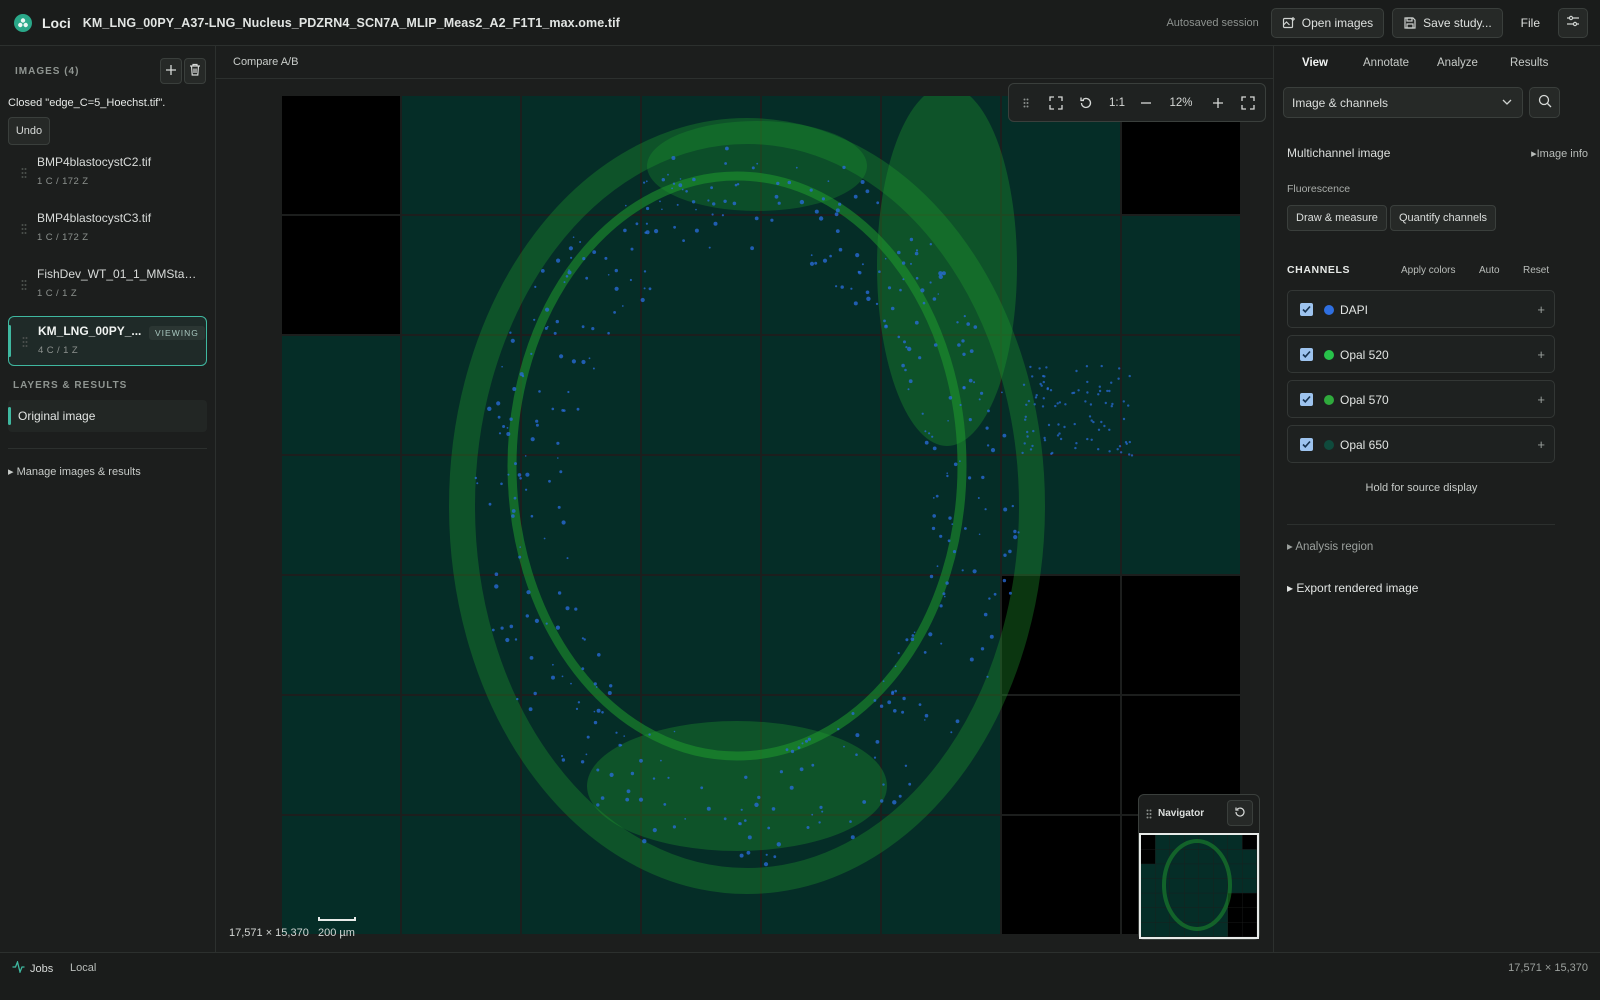 The height and width of the screenshot is (1000, 1600). I want to click on open-images-button: Open images, so click(1327, 22).